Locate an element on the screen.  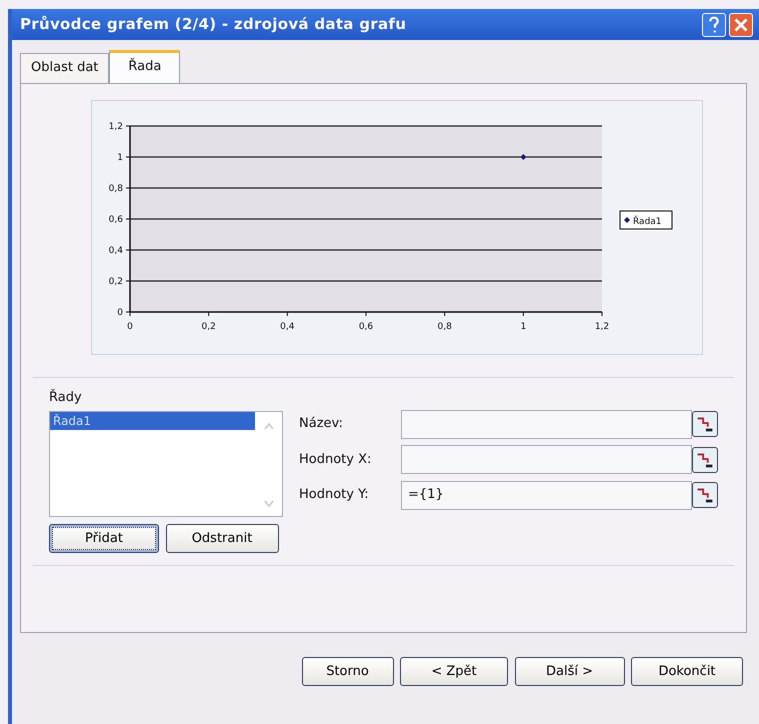
x-tick-label: 0,4 is located at coordinates (287, 327).